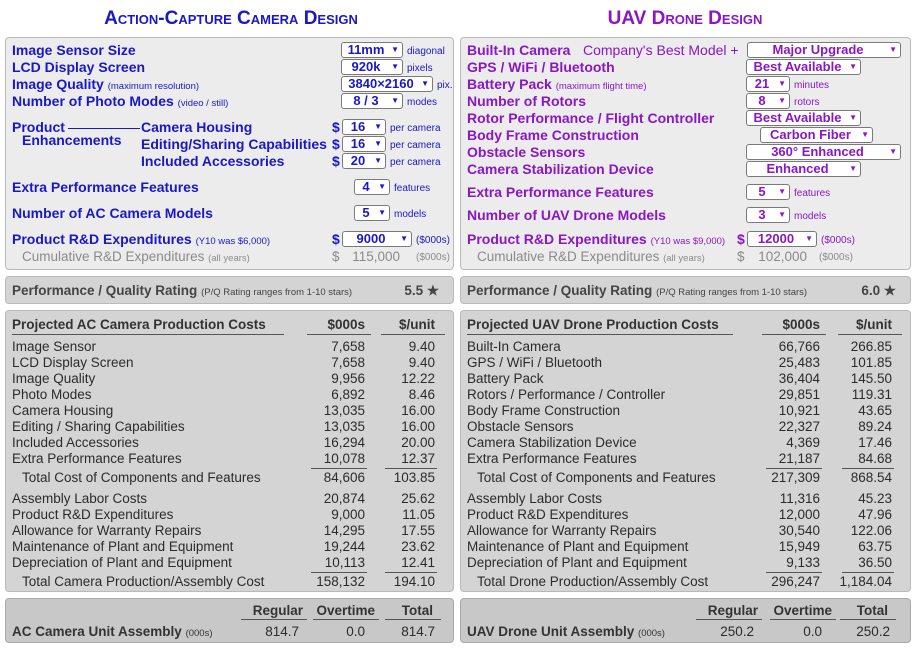 This screenshot has height=648, width=916. Describe the element at coordinates (795, 477) in the screenshot. I see `components-total-total: 217,309` at that location.